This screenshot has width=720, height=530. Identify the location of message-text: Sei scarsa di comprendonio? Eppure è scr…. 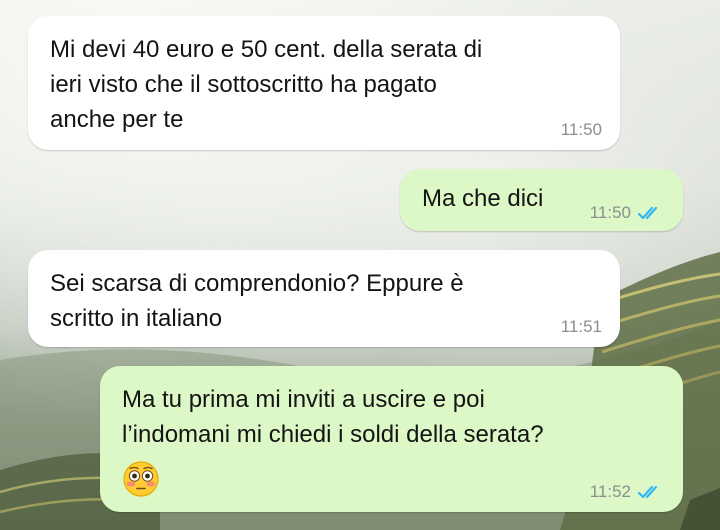
(257, 301).